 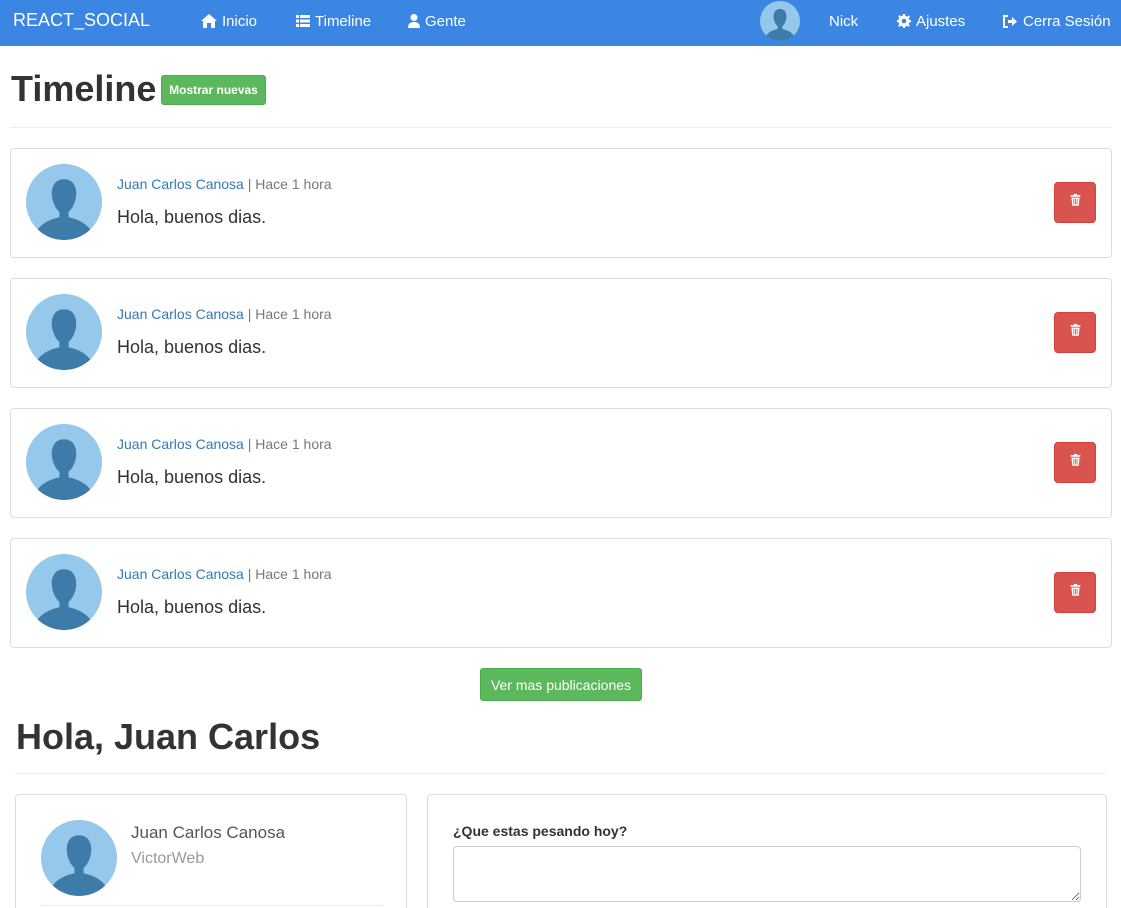 I want to click on profile-username: VictorWeb, so click(x=168, y=858).